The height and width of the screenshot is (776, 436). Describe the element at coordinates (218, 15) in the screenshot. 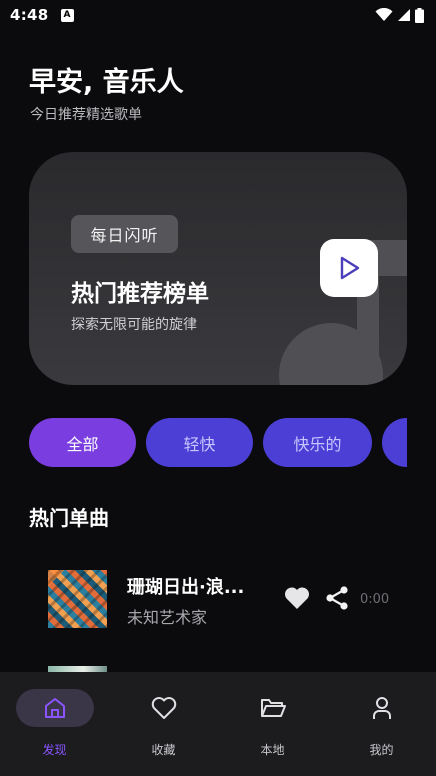

I see `status-bar: 4:48 A` at that location.